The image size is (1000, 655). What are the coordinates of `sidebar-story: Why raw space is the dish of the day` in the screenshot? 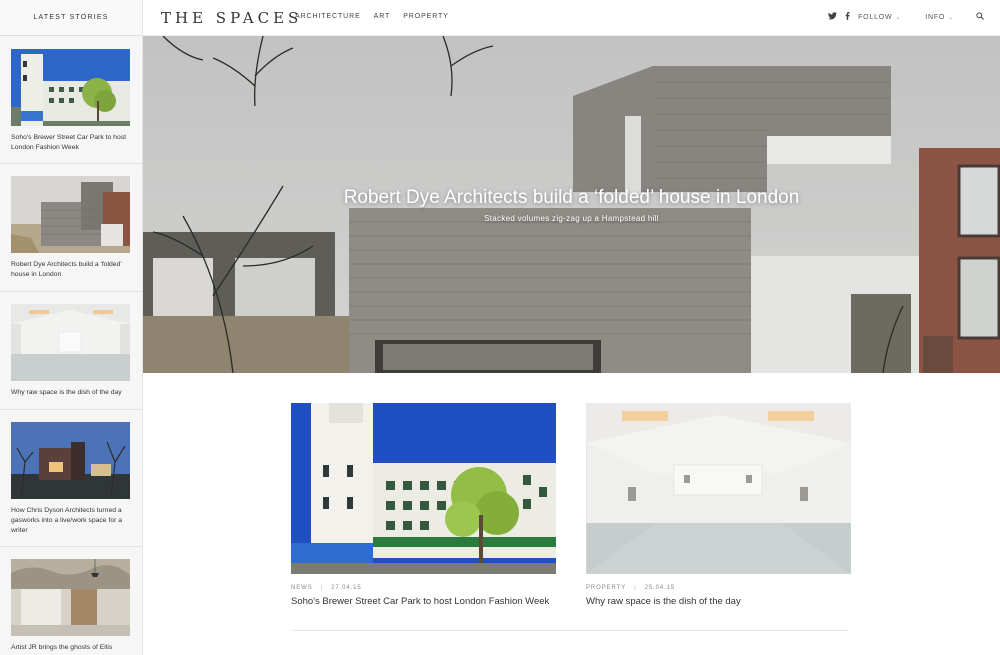 It's located at (71, 351).